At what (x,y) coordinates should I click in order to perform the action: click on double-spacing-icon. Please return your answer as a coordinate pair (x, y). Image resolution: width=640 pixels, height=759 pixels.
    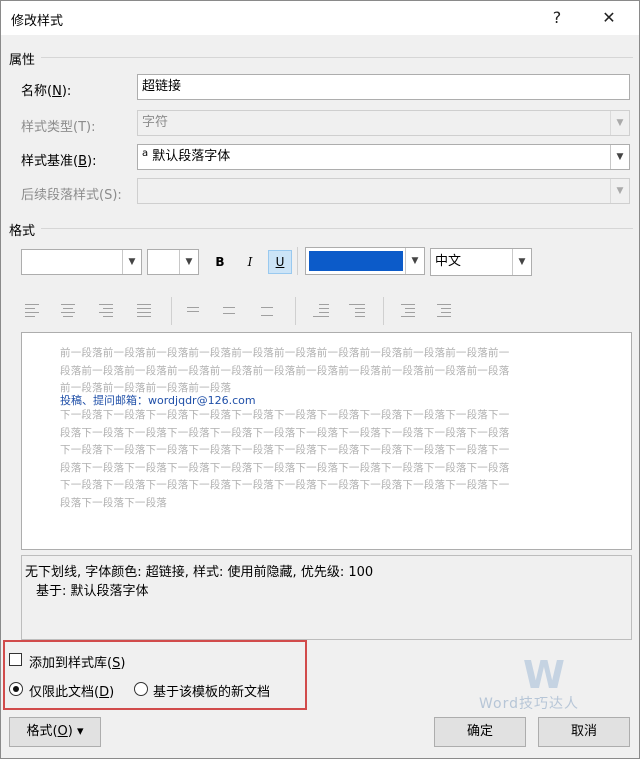
    Looking at the image, I should click on (269, 314).